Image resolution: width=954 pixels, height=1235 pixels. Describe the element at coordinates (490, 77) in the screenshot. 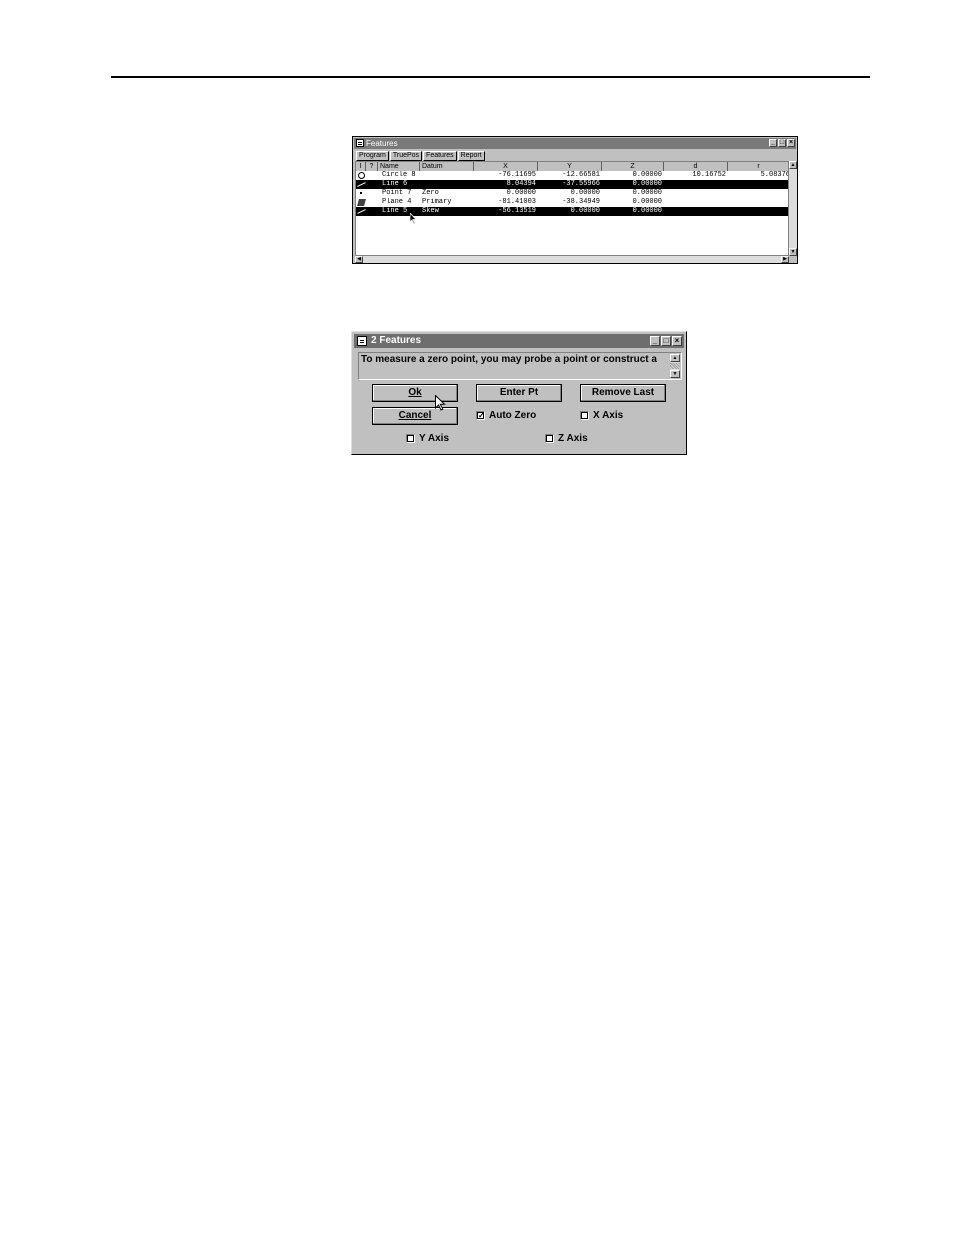

I see `page-header-rule` at that location.